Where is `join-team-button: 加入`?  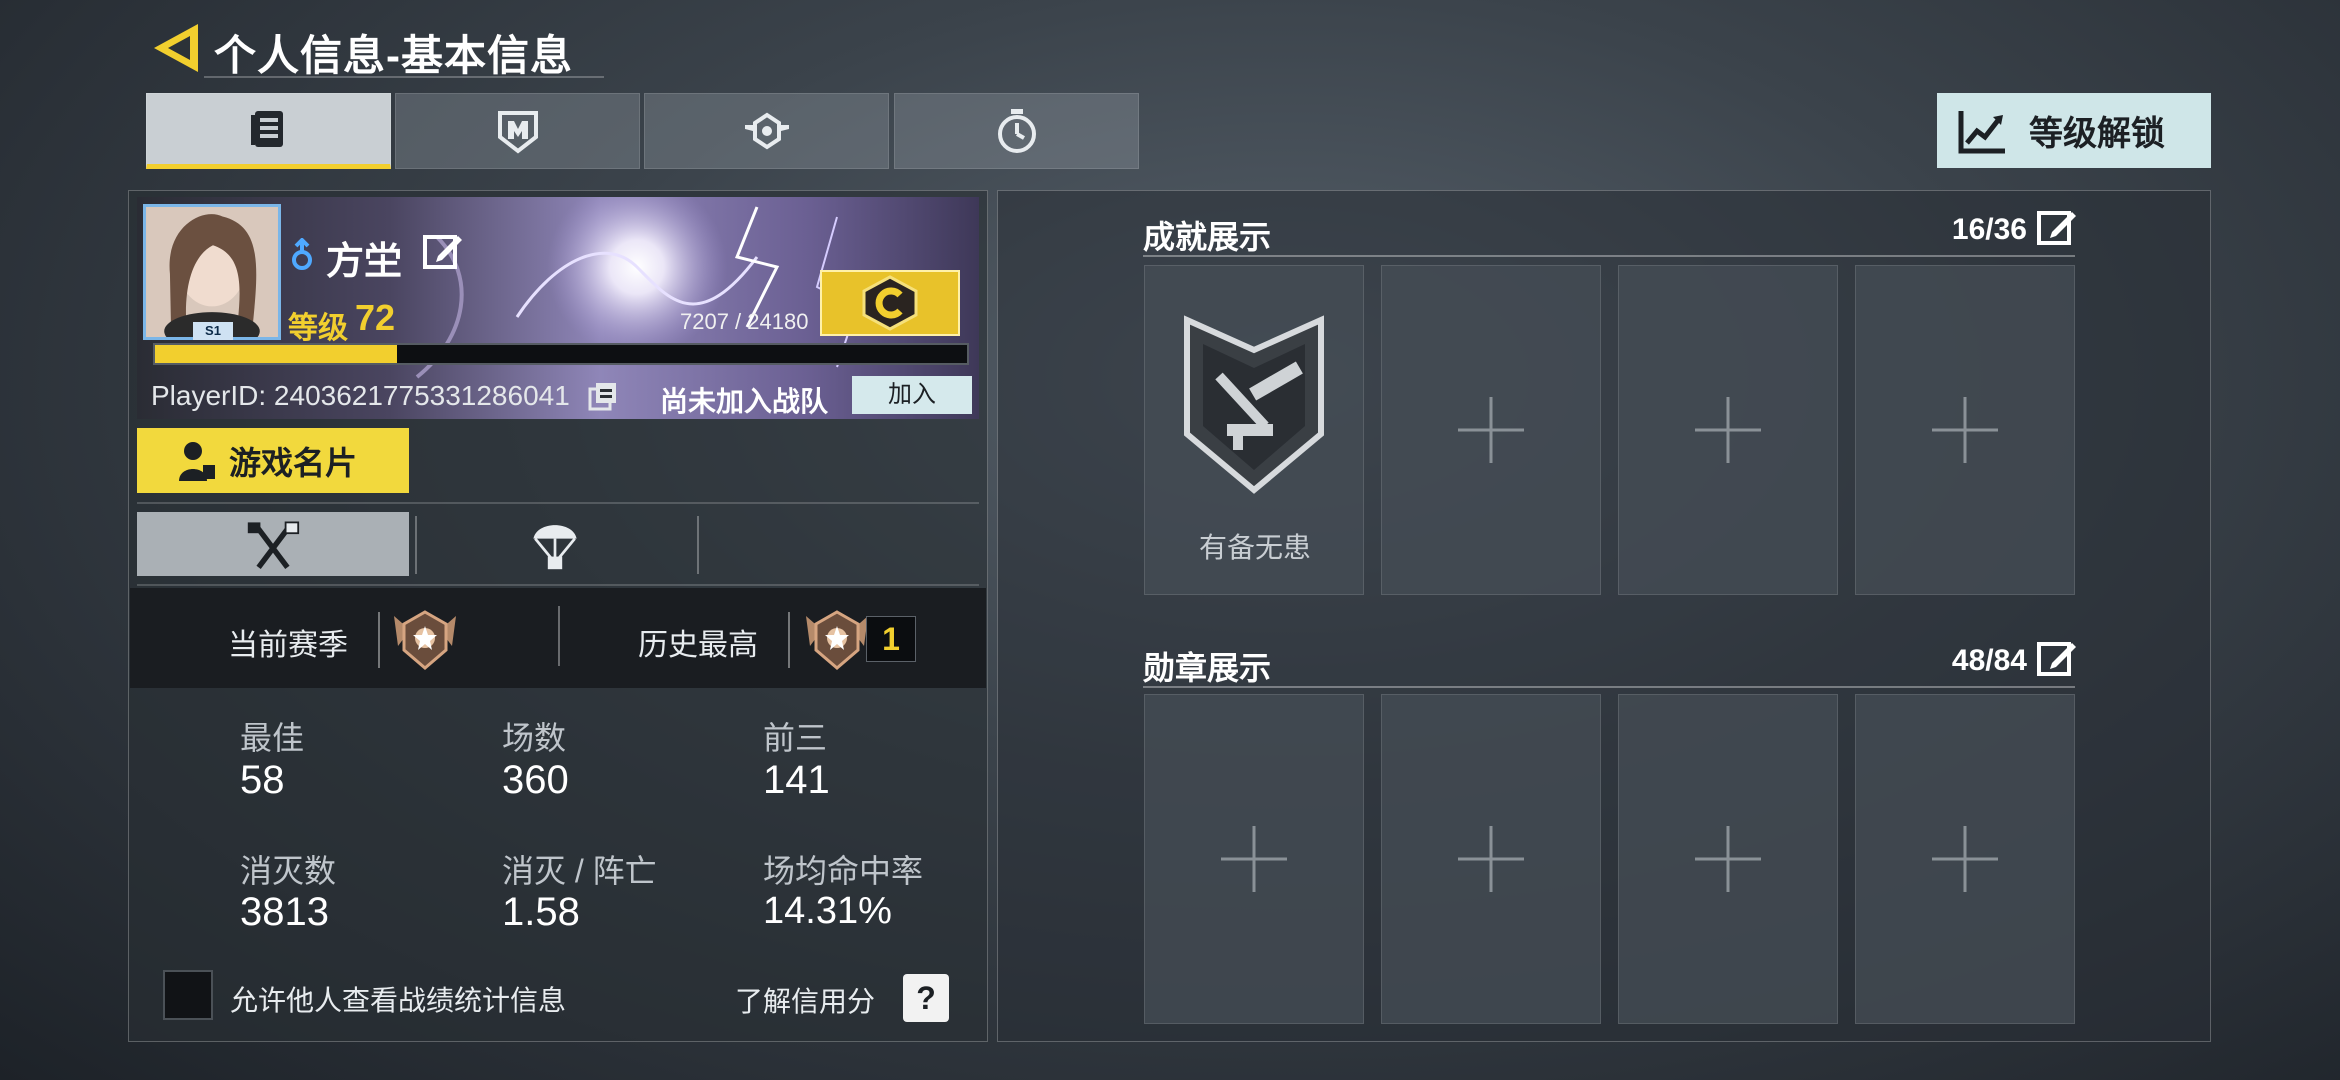
join-team-button: 加入 is located at coordinates (912, 395).